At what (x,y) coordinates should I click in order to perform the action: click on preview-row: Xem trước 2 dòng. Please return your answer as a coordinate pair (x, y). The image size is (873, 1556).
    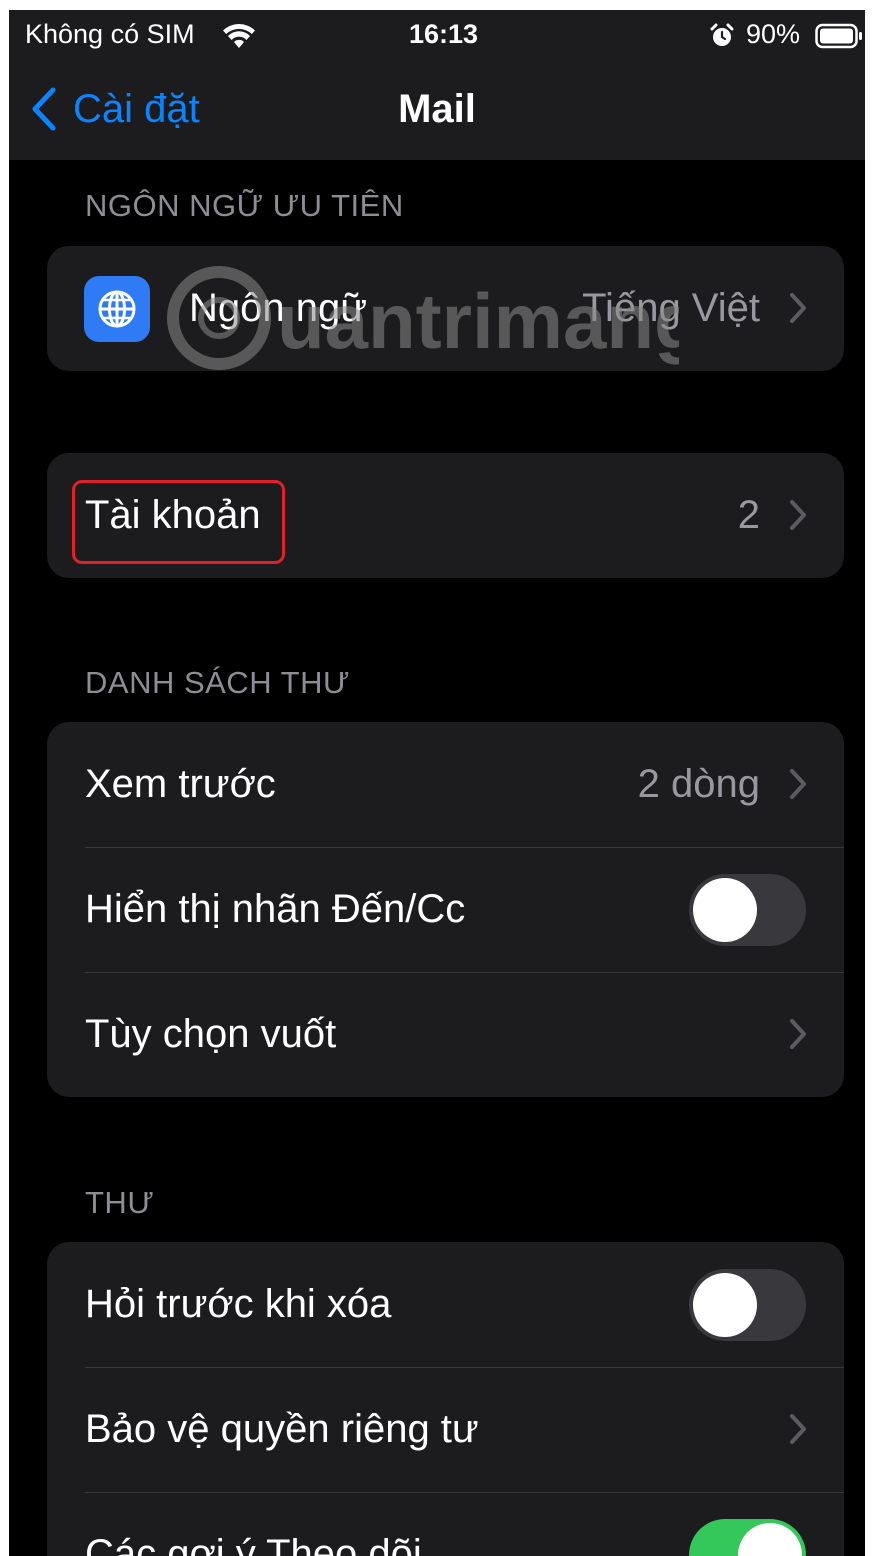
    Looking at the image, I should click on (445, 784).